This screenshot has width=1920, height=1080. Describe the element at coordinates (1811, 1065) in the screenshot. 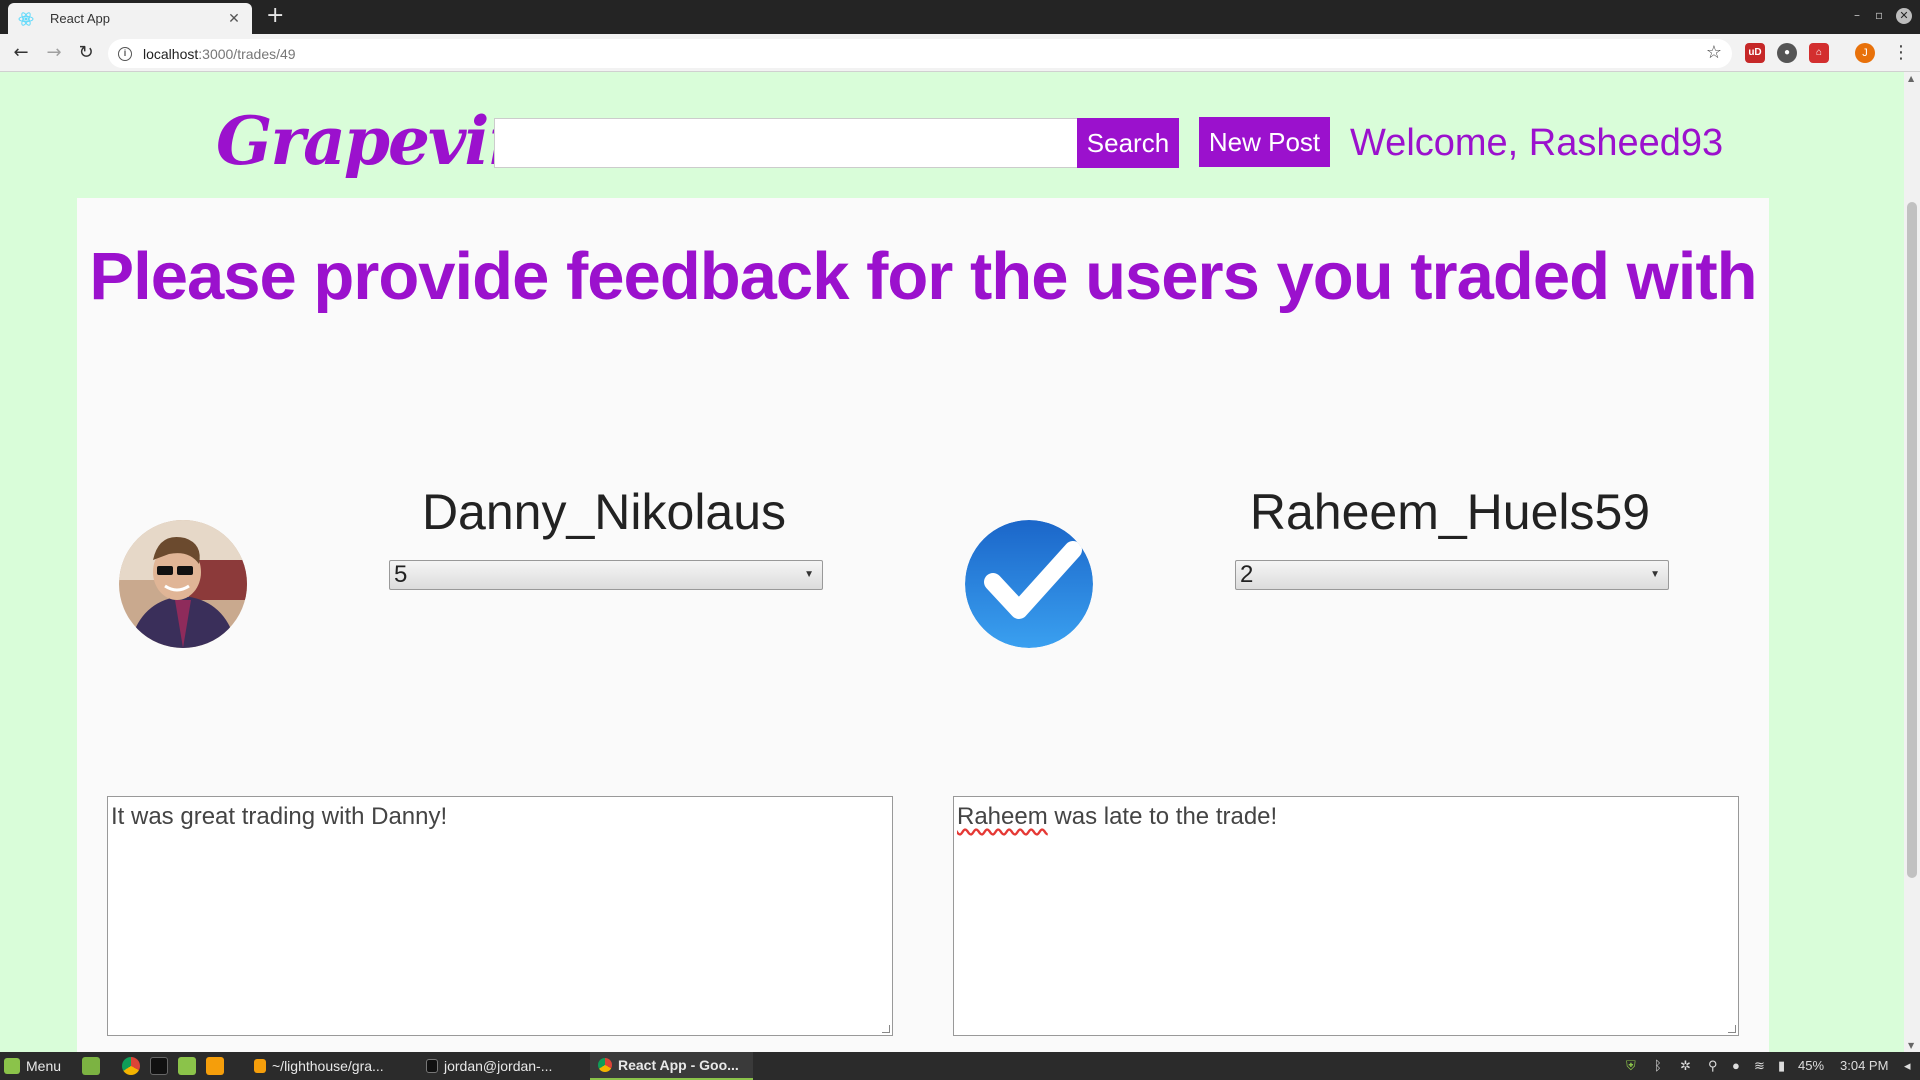

I see `battery-percent: 45%` at that location.